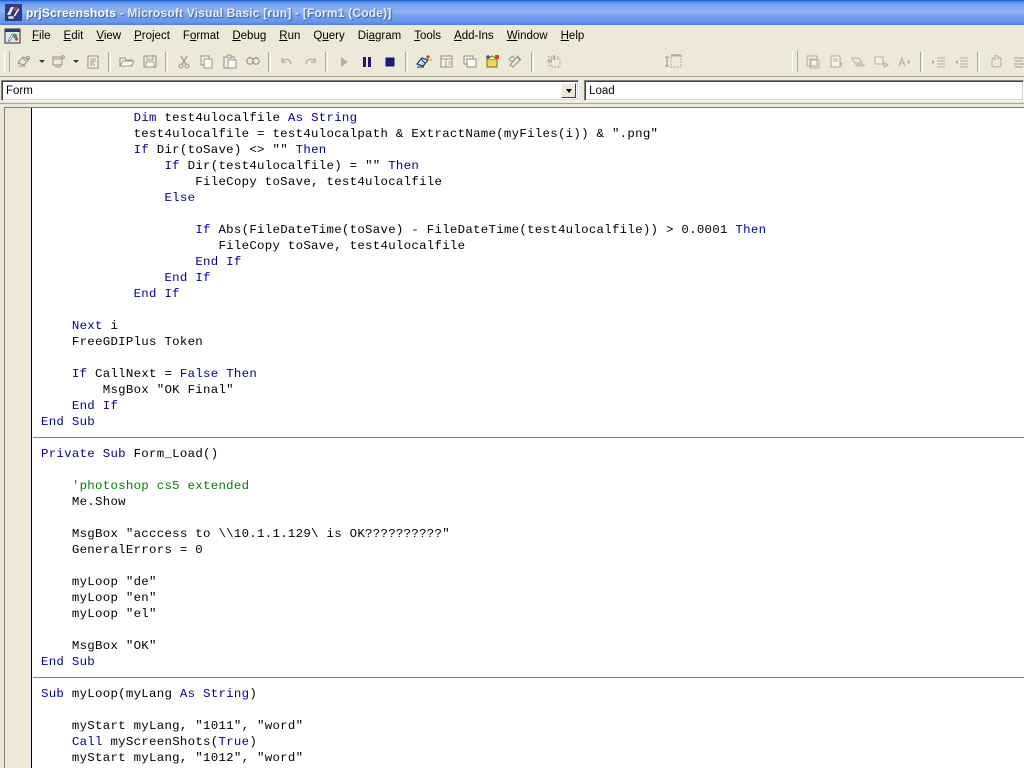 The image size is (1024, 768). I want to click on align-list-icon, so click(1015, 62).